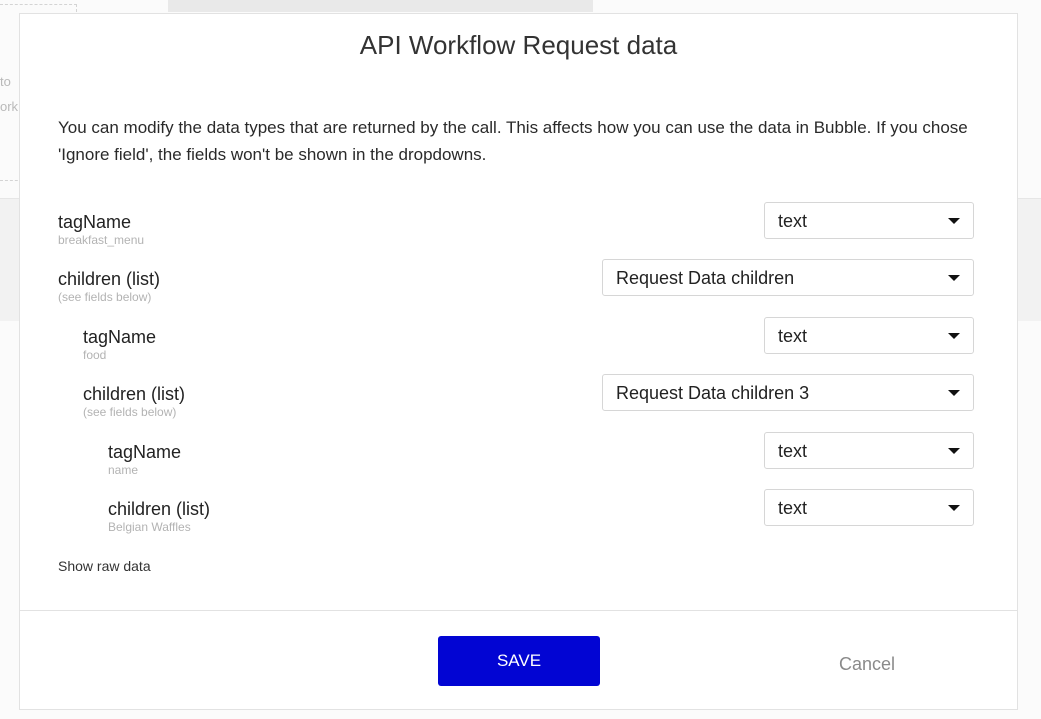 Image resolution: width=1041 pixels, height=719 pixels. What do you see at coordinates (705, 278) in the screenshot?
I see `select-value: Request Data children` at bounding box center [705, 278].